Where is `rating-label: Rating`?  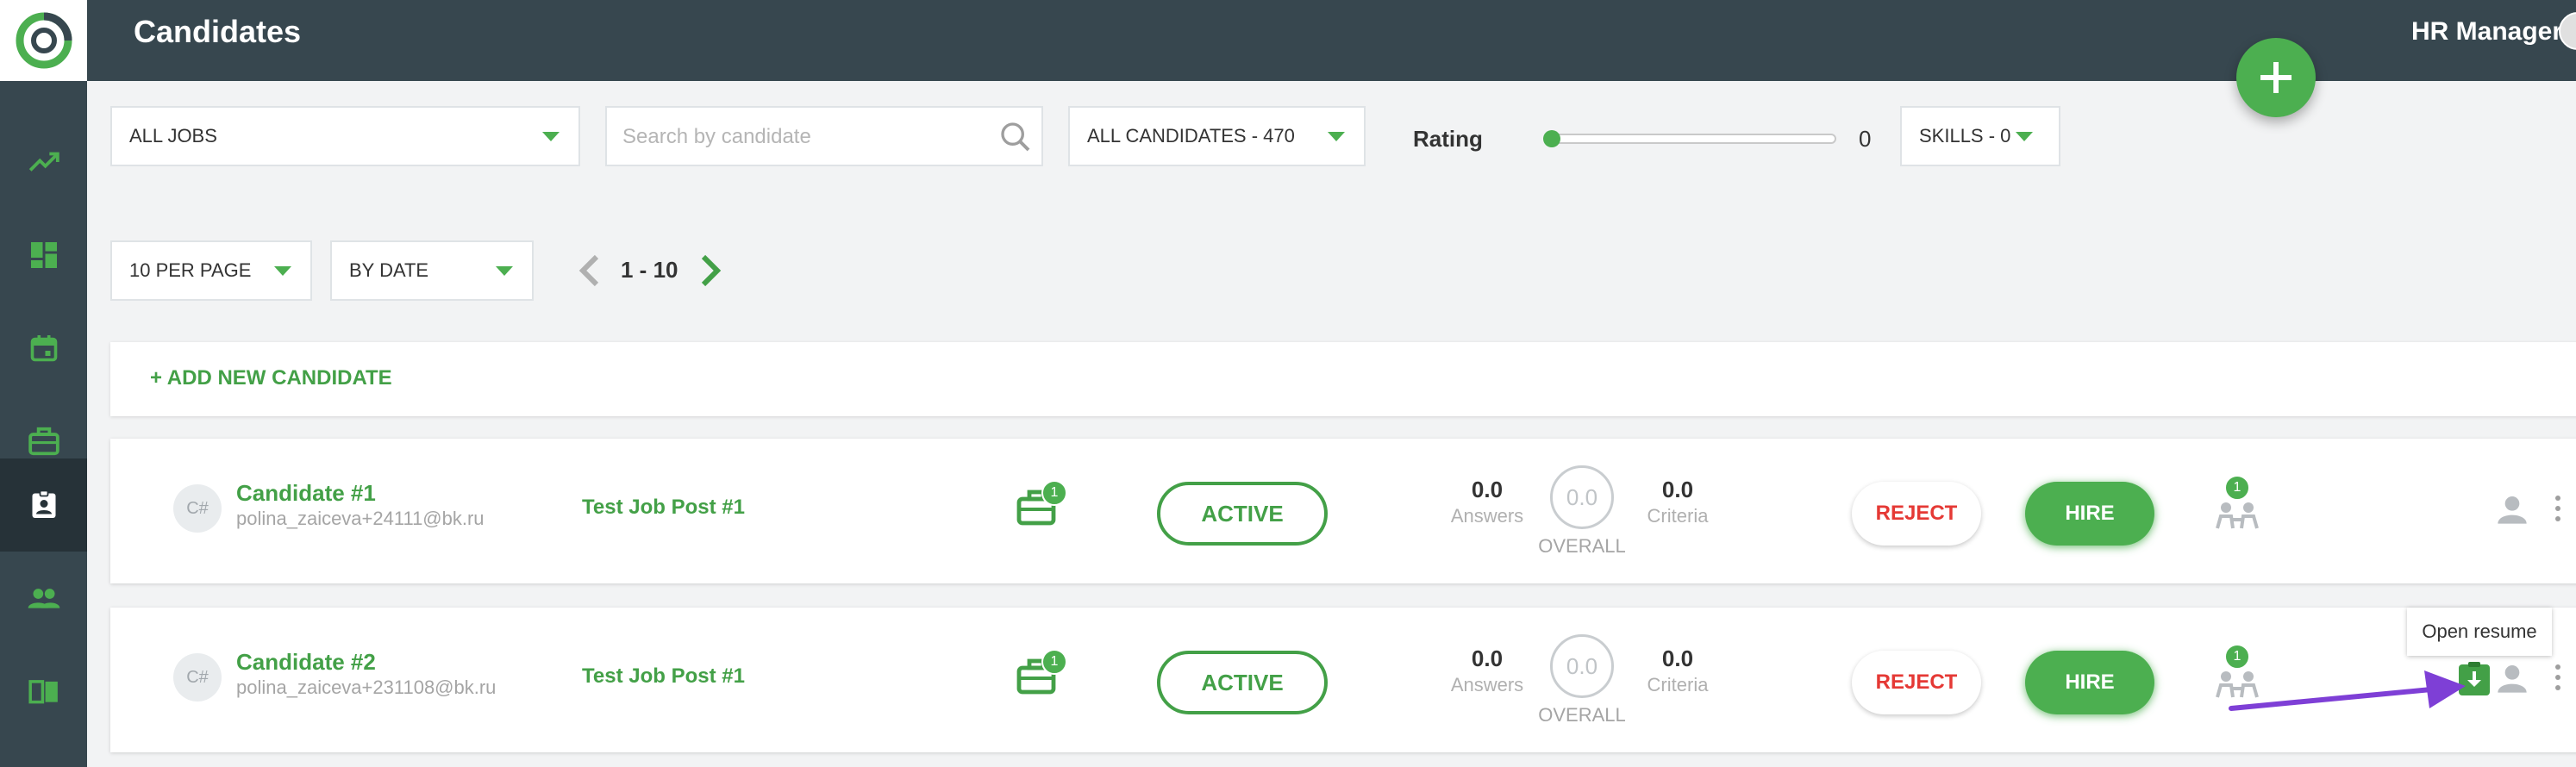 rating-label: Rating is located at coordinates (1448, 139).